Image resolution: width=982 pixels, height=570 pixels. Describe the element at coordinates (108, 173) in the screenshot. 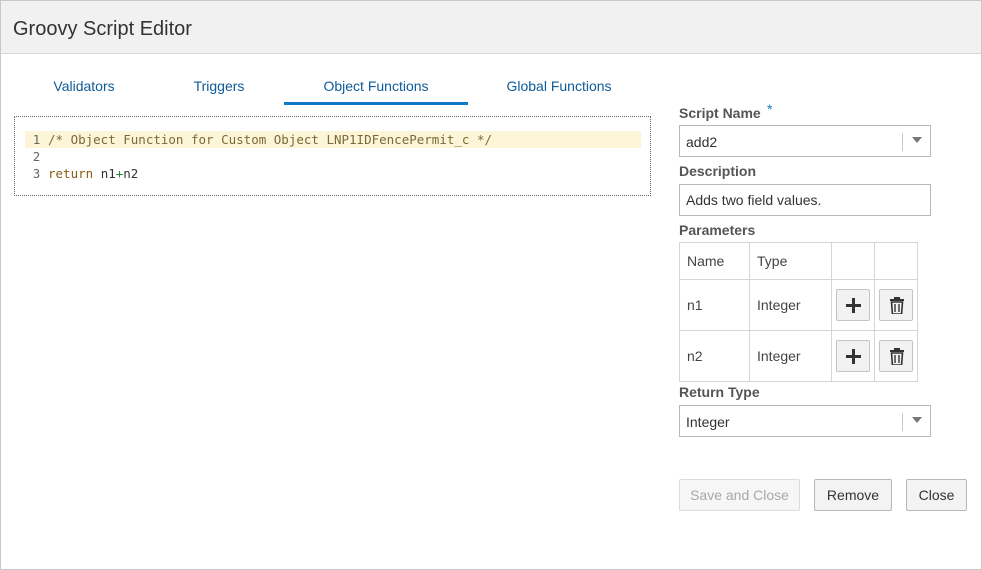

I see `code-identifier: n1` at that location.